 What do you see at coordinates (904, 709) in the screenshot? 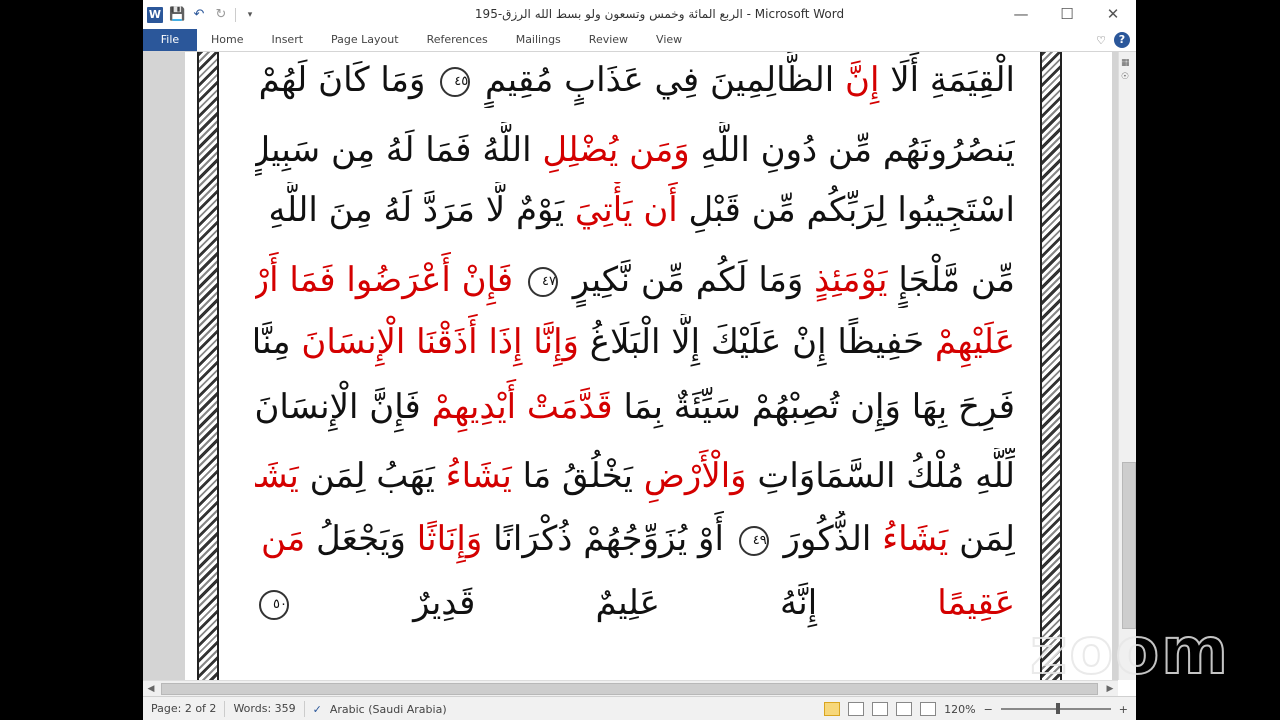
I see `outline-view-icon` at bounding box center [904, 709].